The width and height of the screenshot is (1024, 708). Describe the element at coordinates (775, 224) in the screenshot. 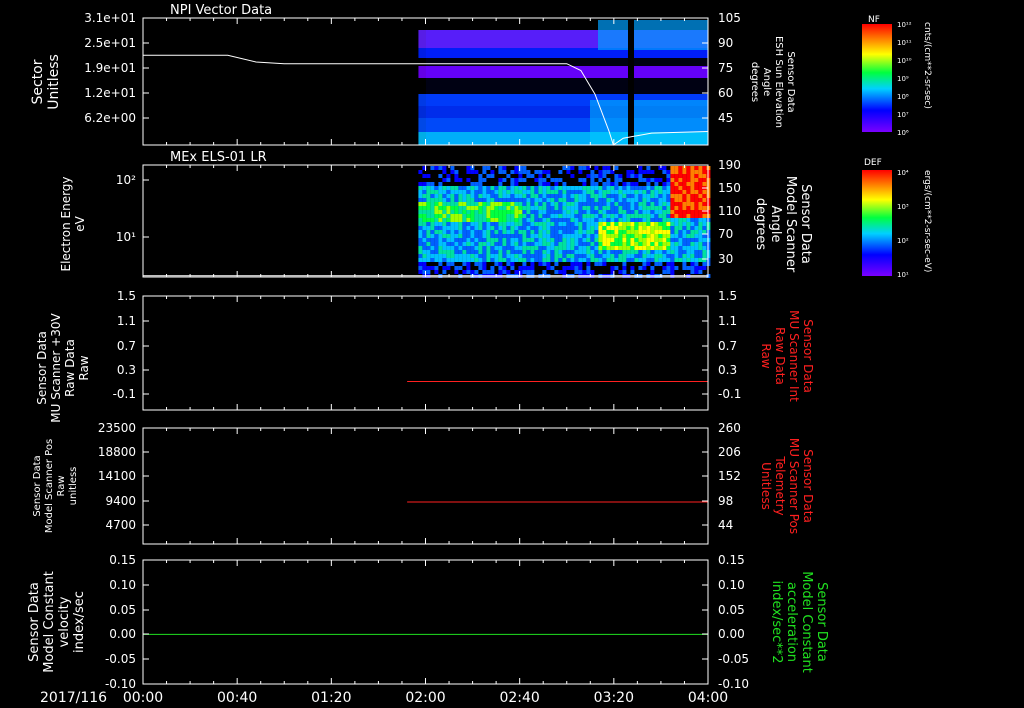

I see `panel2-right-ylabel-3: Angle` at that location.